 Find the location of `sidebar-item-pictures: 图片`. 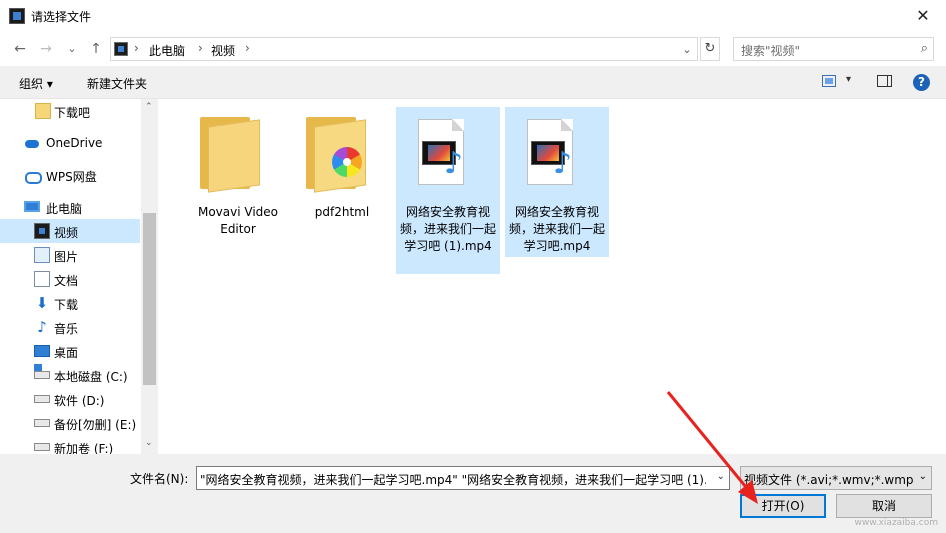

sidebar-item-pictures: 图片 is located at coordinates (70, 255).